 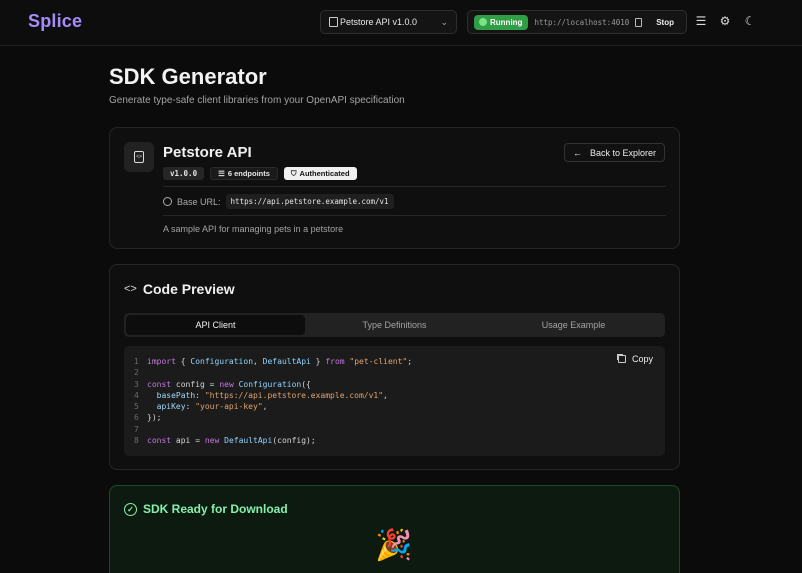 What do you see at coordinates (394, 545) in the screenshot?
I see `party-popper-icon: 🎉` at bounding box center [394, 545].